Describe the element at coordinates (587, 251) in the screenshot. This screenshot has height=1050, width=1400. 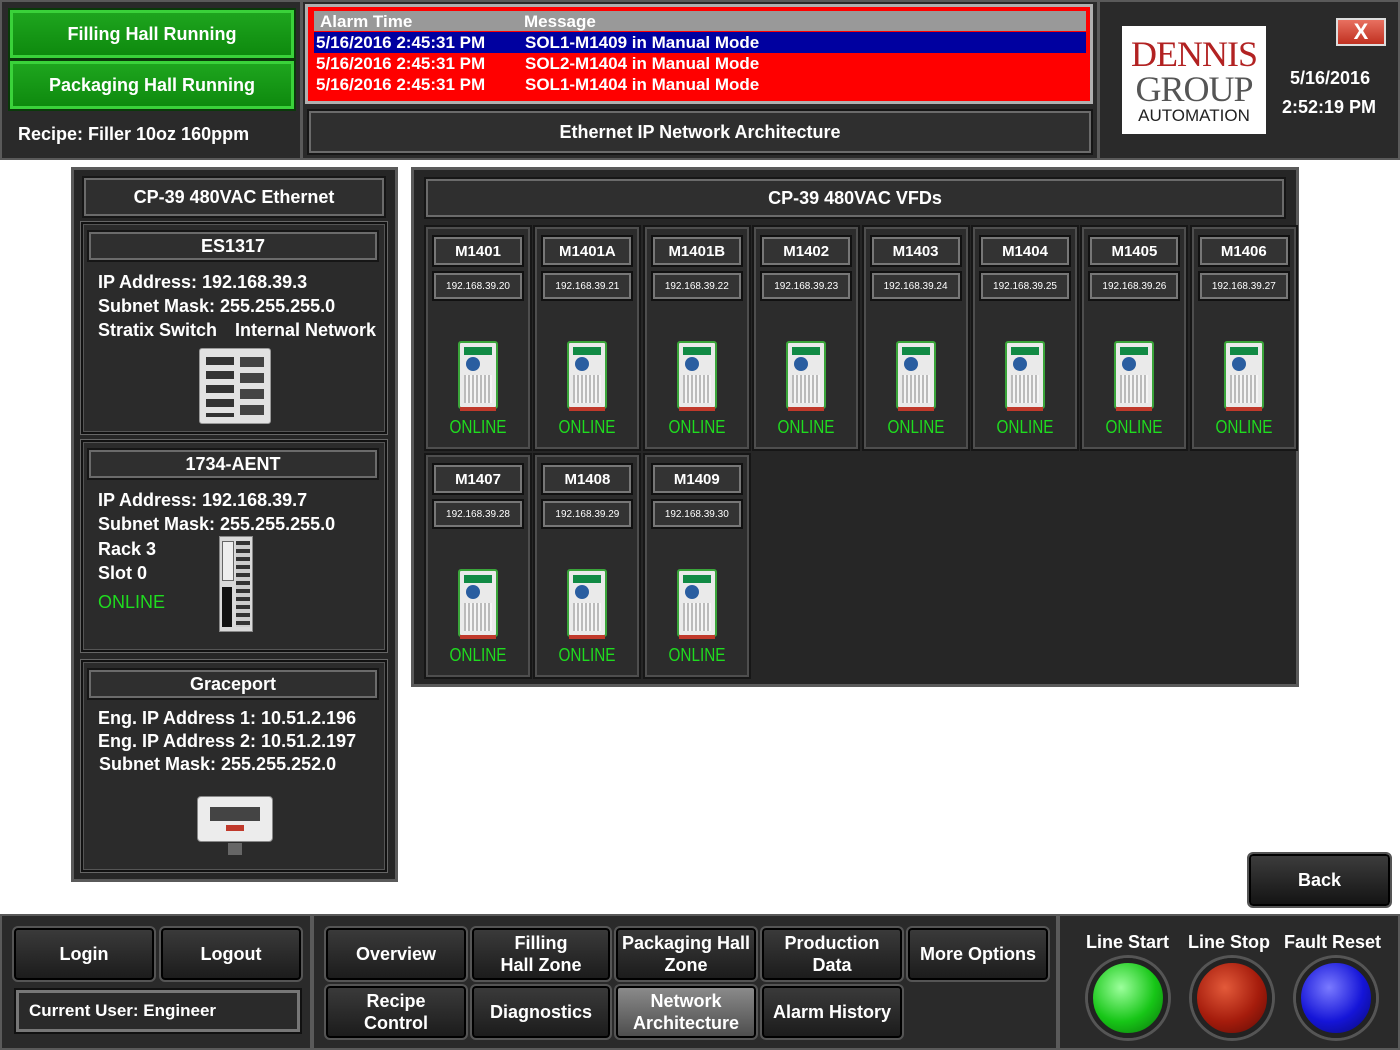
I see `vfd-name: M1401A` at that location.